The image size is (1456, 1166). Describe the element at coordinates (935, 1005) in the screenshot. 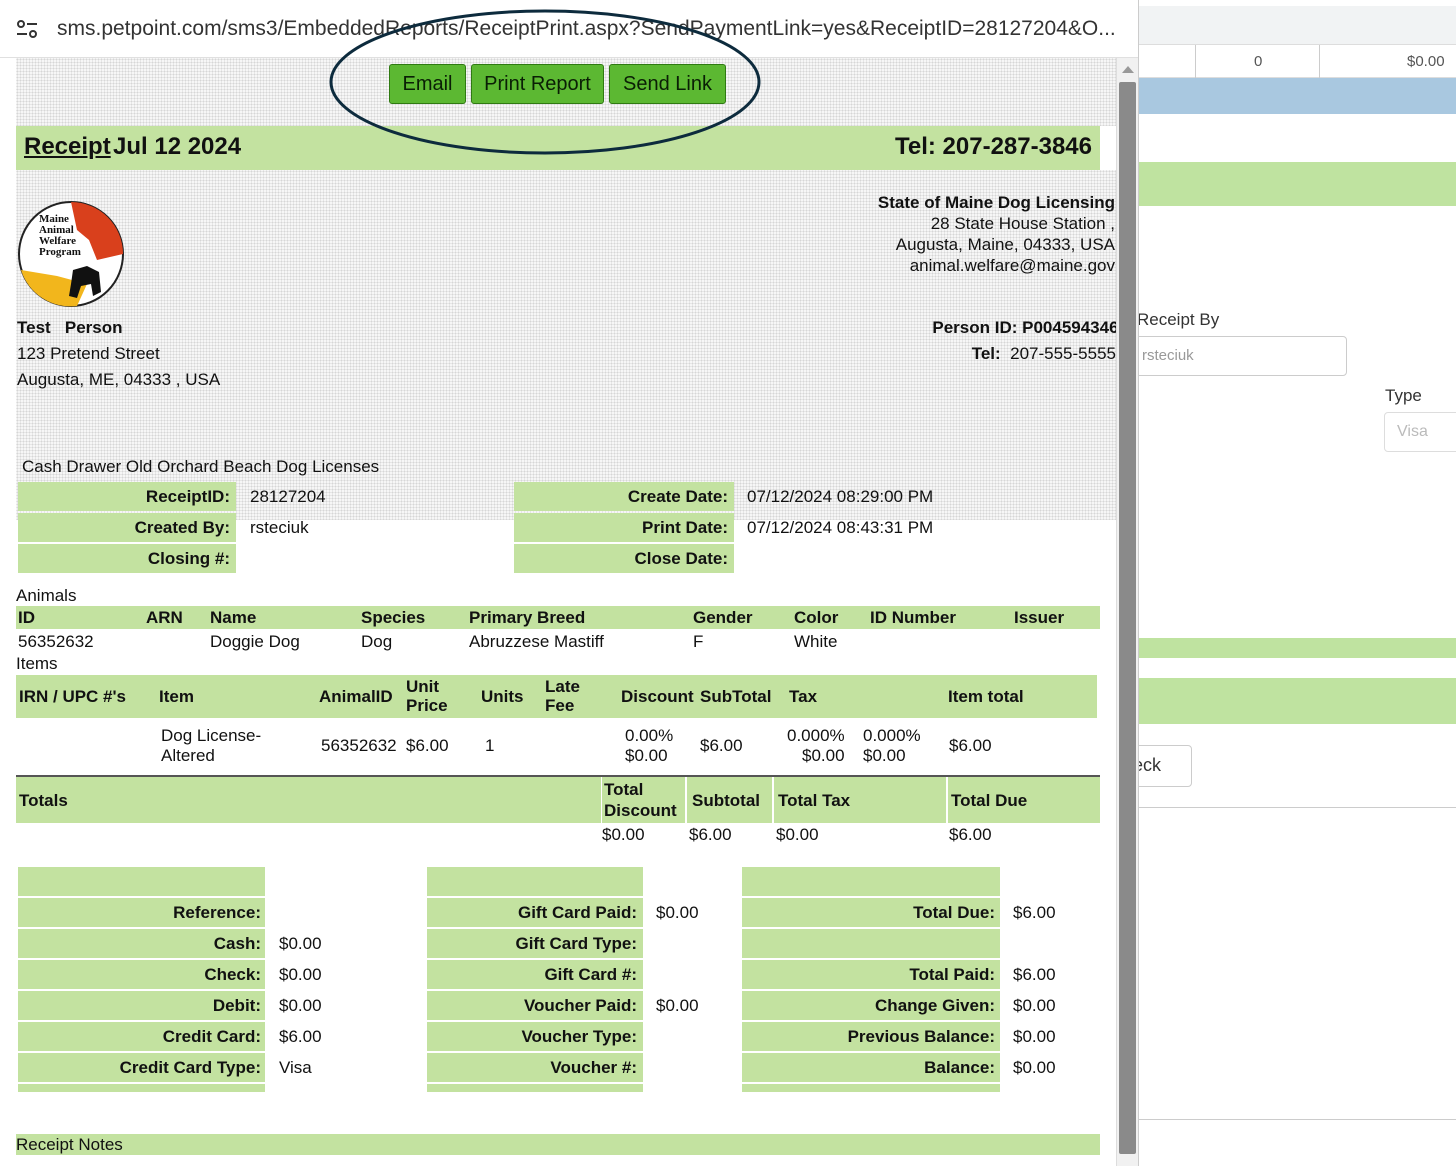

I see `change-given-label: Change Given:` at that location.